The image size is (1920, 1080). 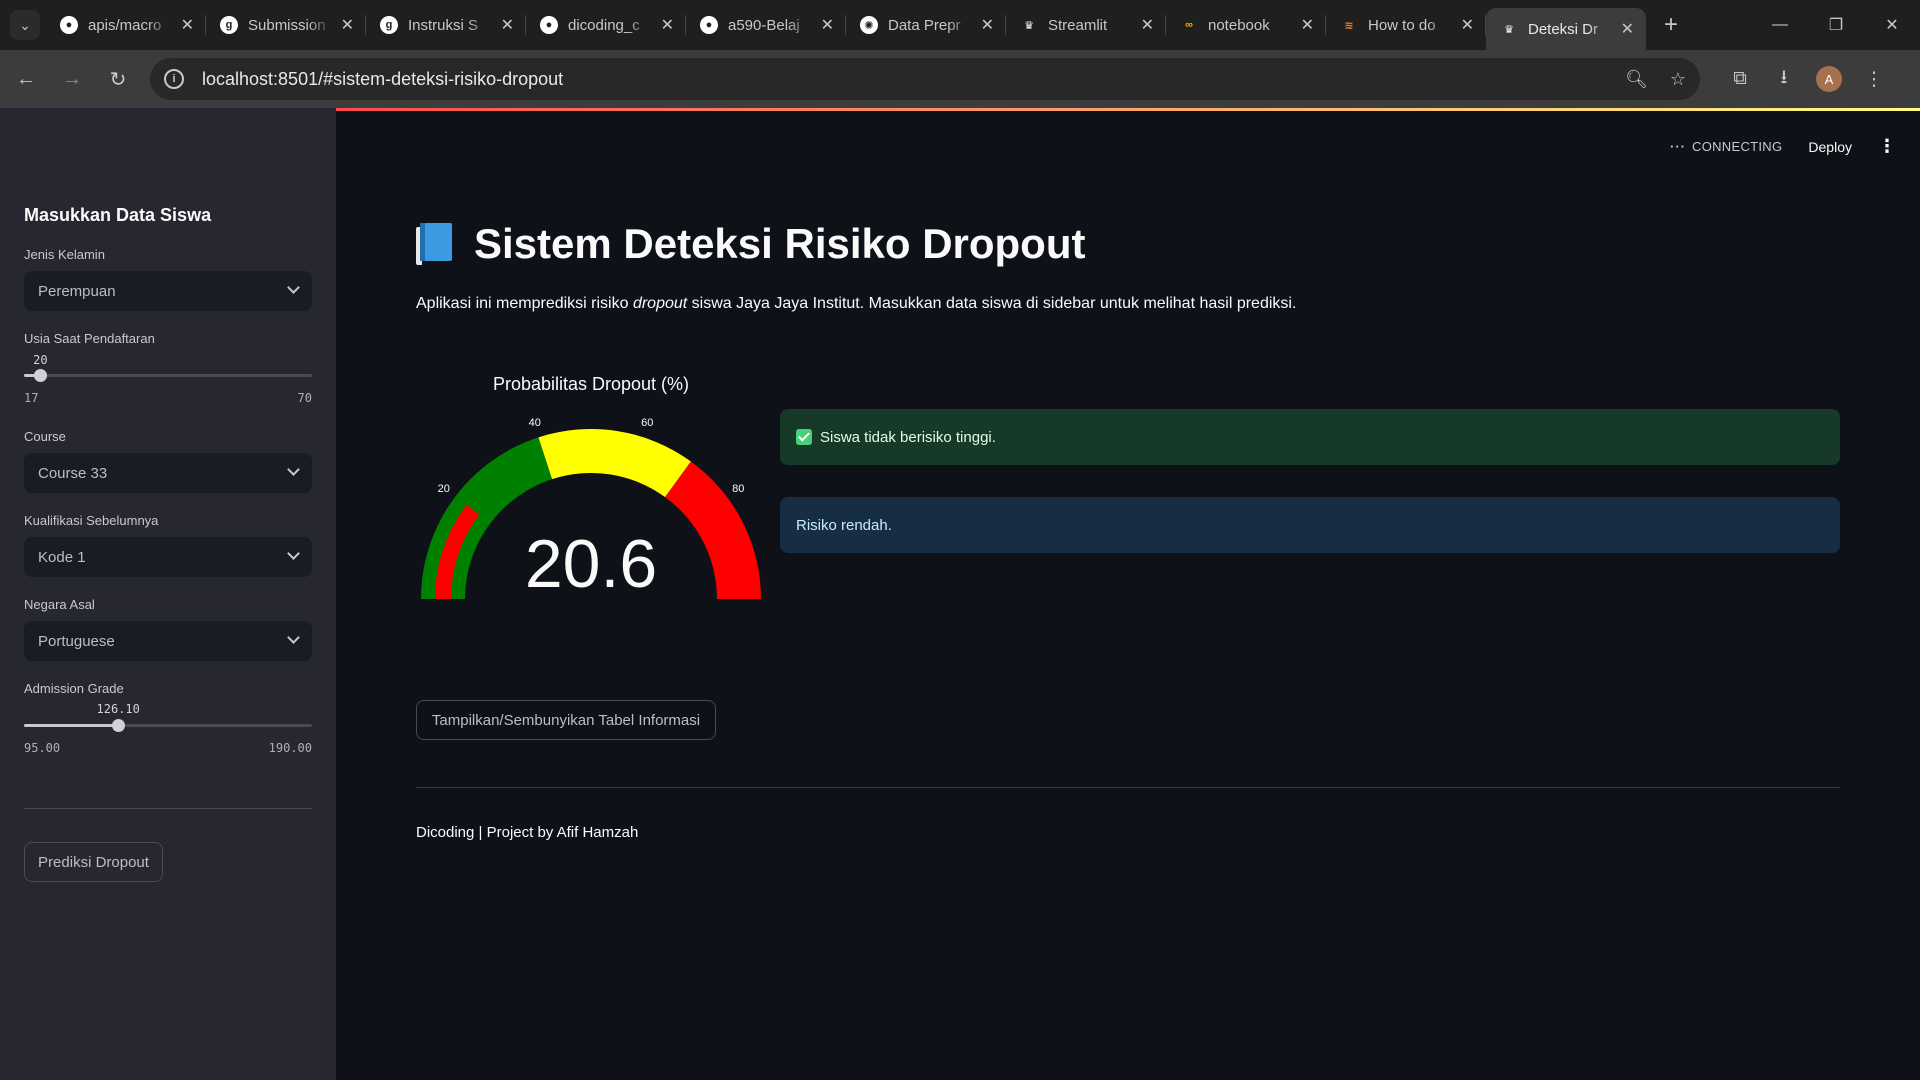 What do you see at coordinates (1678, 79) in the screenshot?
I see `bookmark-star-icon: ☆` at bounding box center [1678, 79].